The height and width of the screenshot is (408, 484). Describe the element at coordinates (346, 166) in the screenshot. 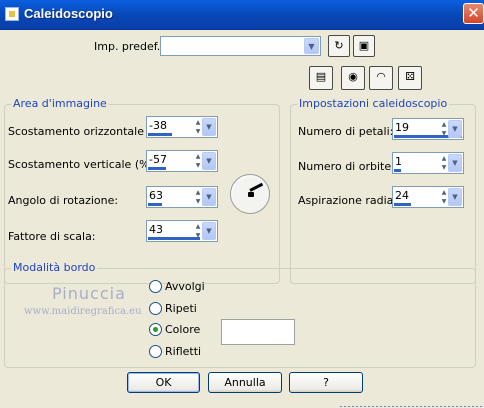

I see `orbits-label: Numero di orbite:` at that location.